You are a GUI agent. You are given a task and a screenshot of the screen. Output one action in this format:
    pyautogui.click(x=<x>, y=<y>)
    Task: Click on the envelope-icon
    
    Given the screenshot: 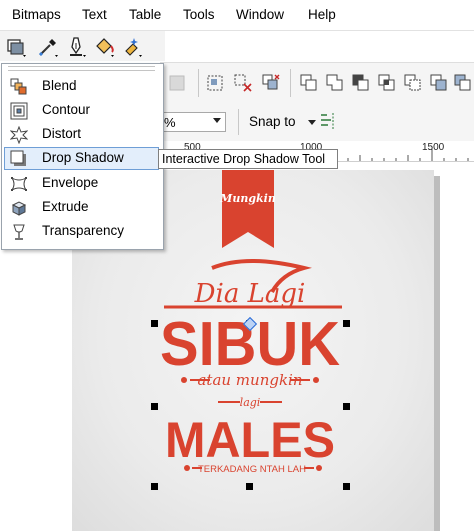 What is the action you would take?
    pyautogui.click(x=19, y=184)
    